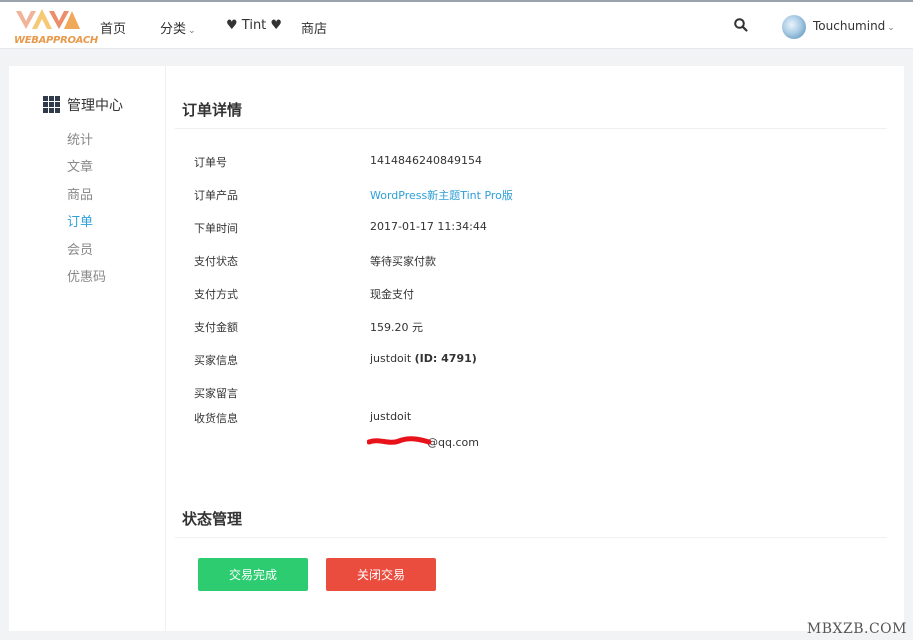 This screenshot has width=913, height=640. Describe the element at coordinates (212, 519) in the screenshot. I see `status-management-title: 状态管理` at that location.